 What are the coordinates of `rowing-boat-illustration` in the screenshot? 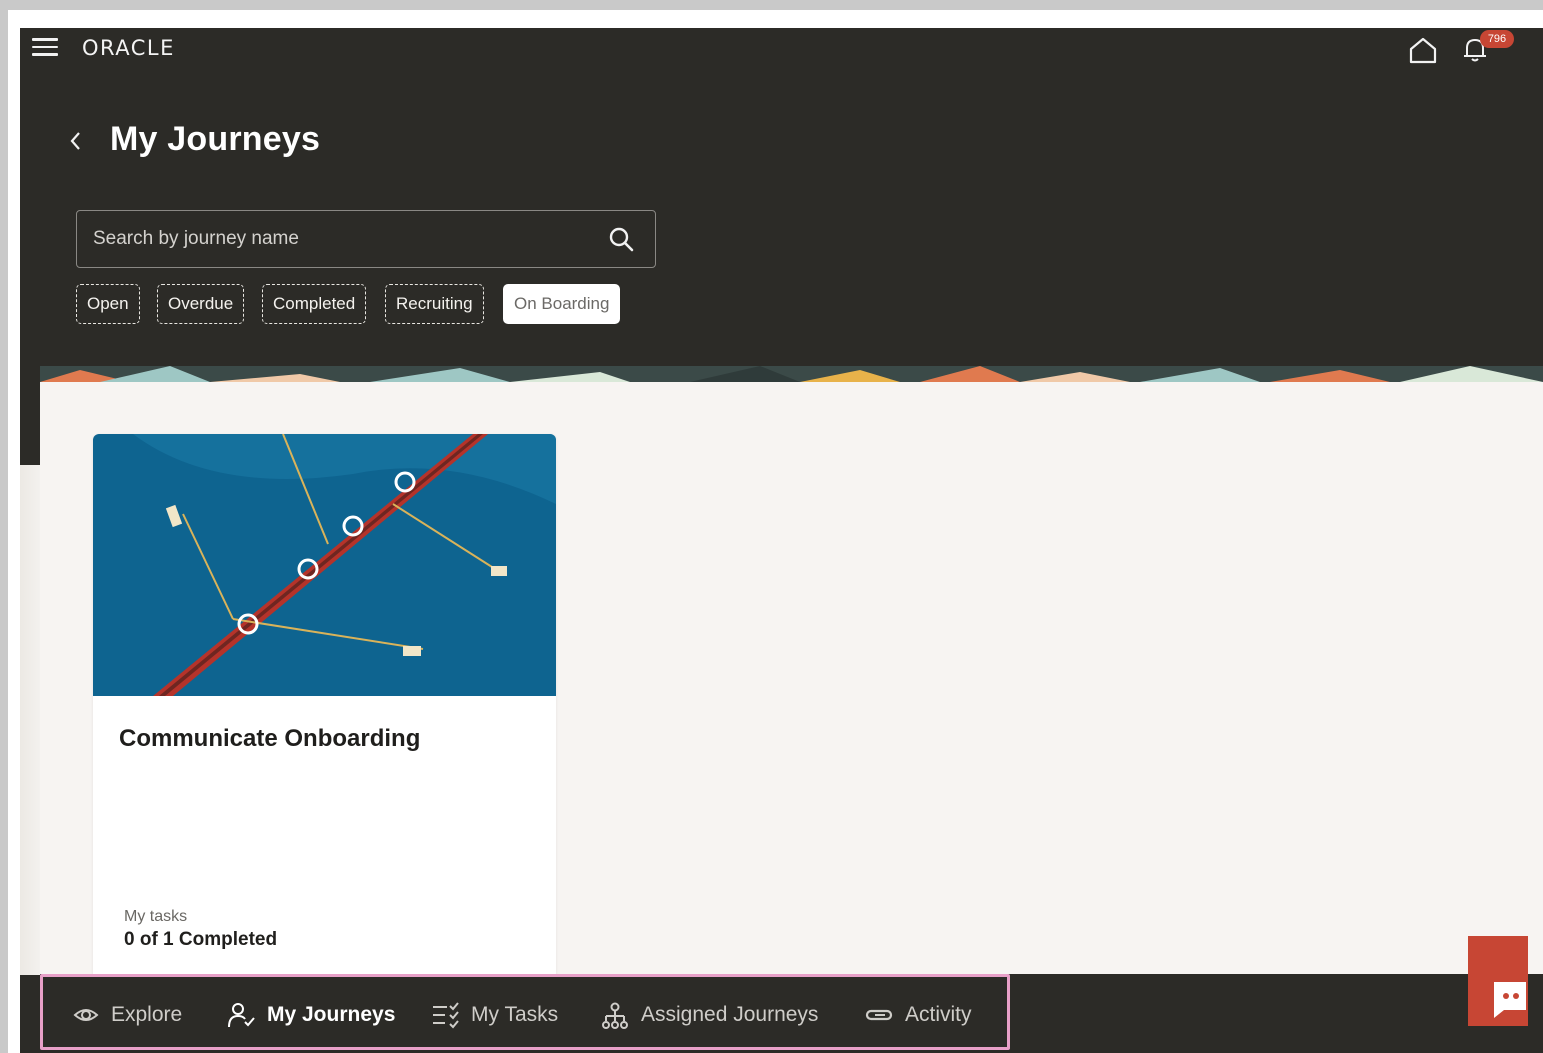 It's located at (324, 565).